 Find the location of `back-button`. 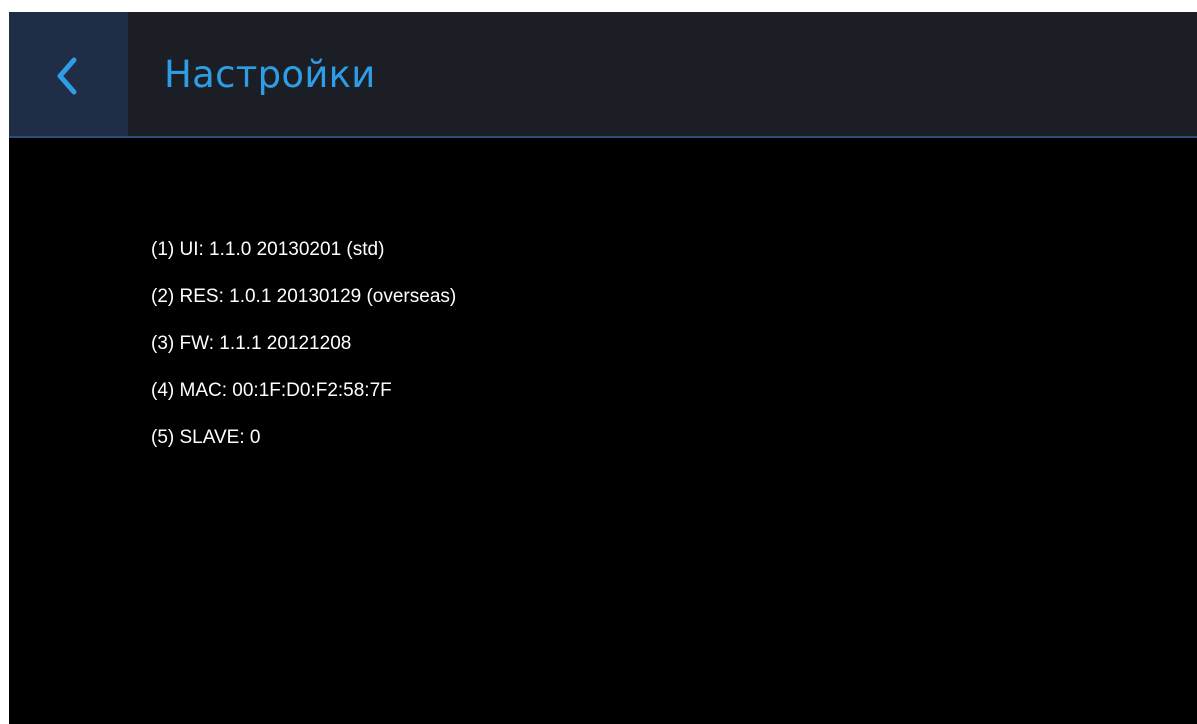

back-button is located at coordinates (68, 74).